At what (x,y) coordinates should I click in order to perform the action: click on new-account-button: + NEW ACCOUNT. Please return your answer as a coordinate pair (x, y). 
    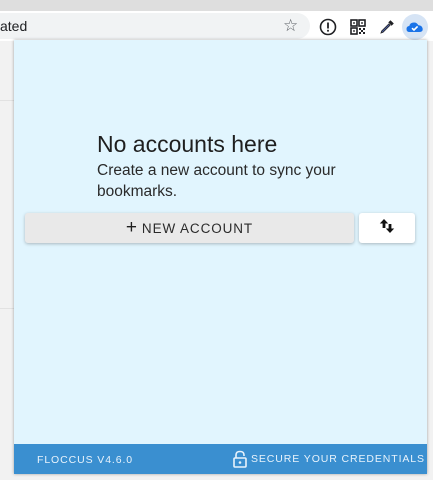
    Looking at the image, I should click on (189, 228).